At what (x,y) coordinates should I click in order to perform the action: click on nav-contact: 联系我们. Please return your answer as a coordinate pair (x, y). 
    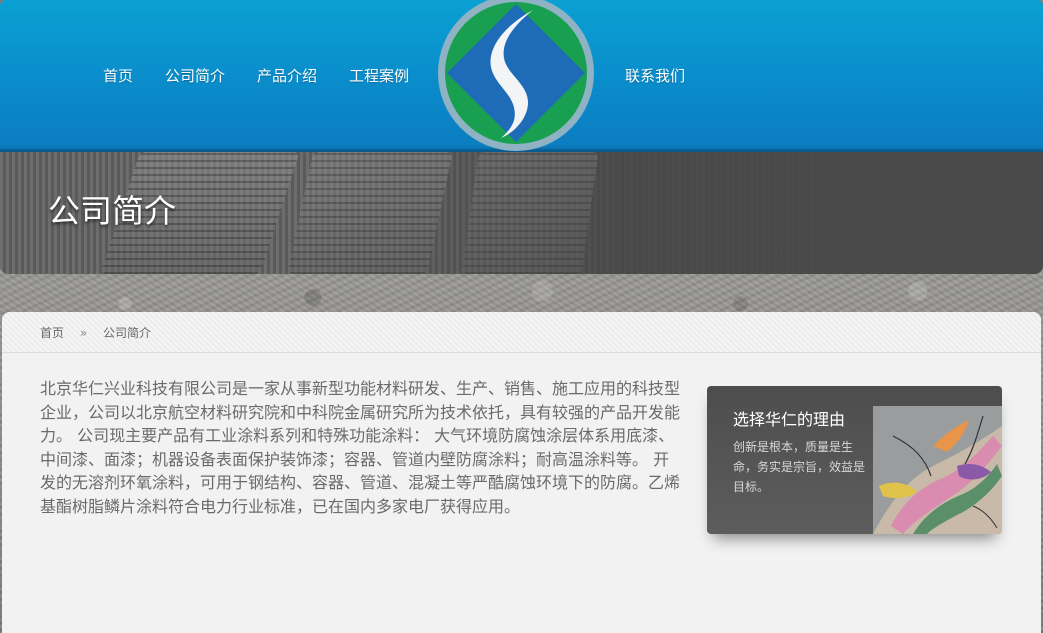
    Looking at the image, I should click on (655, 76).